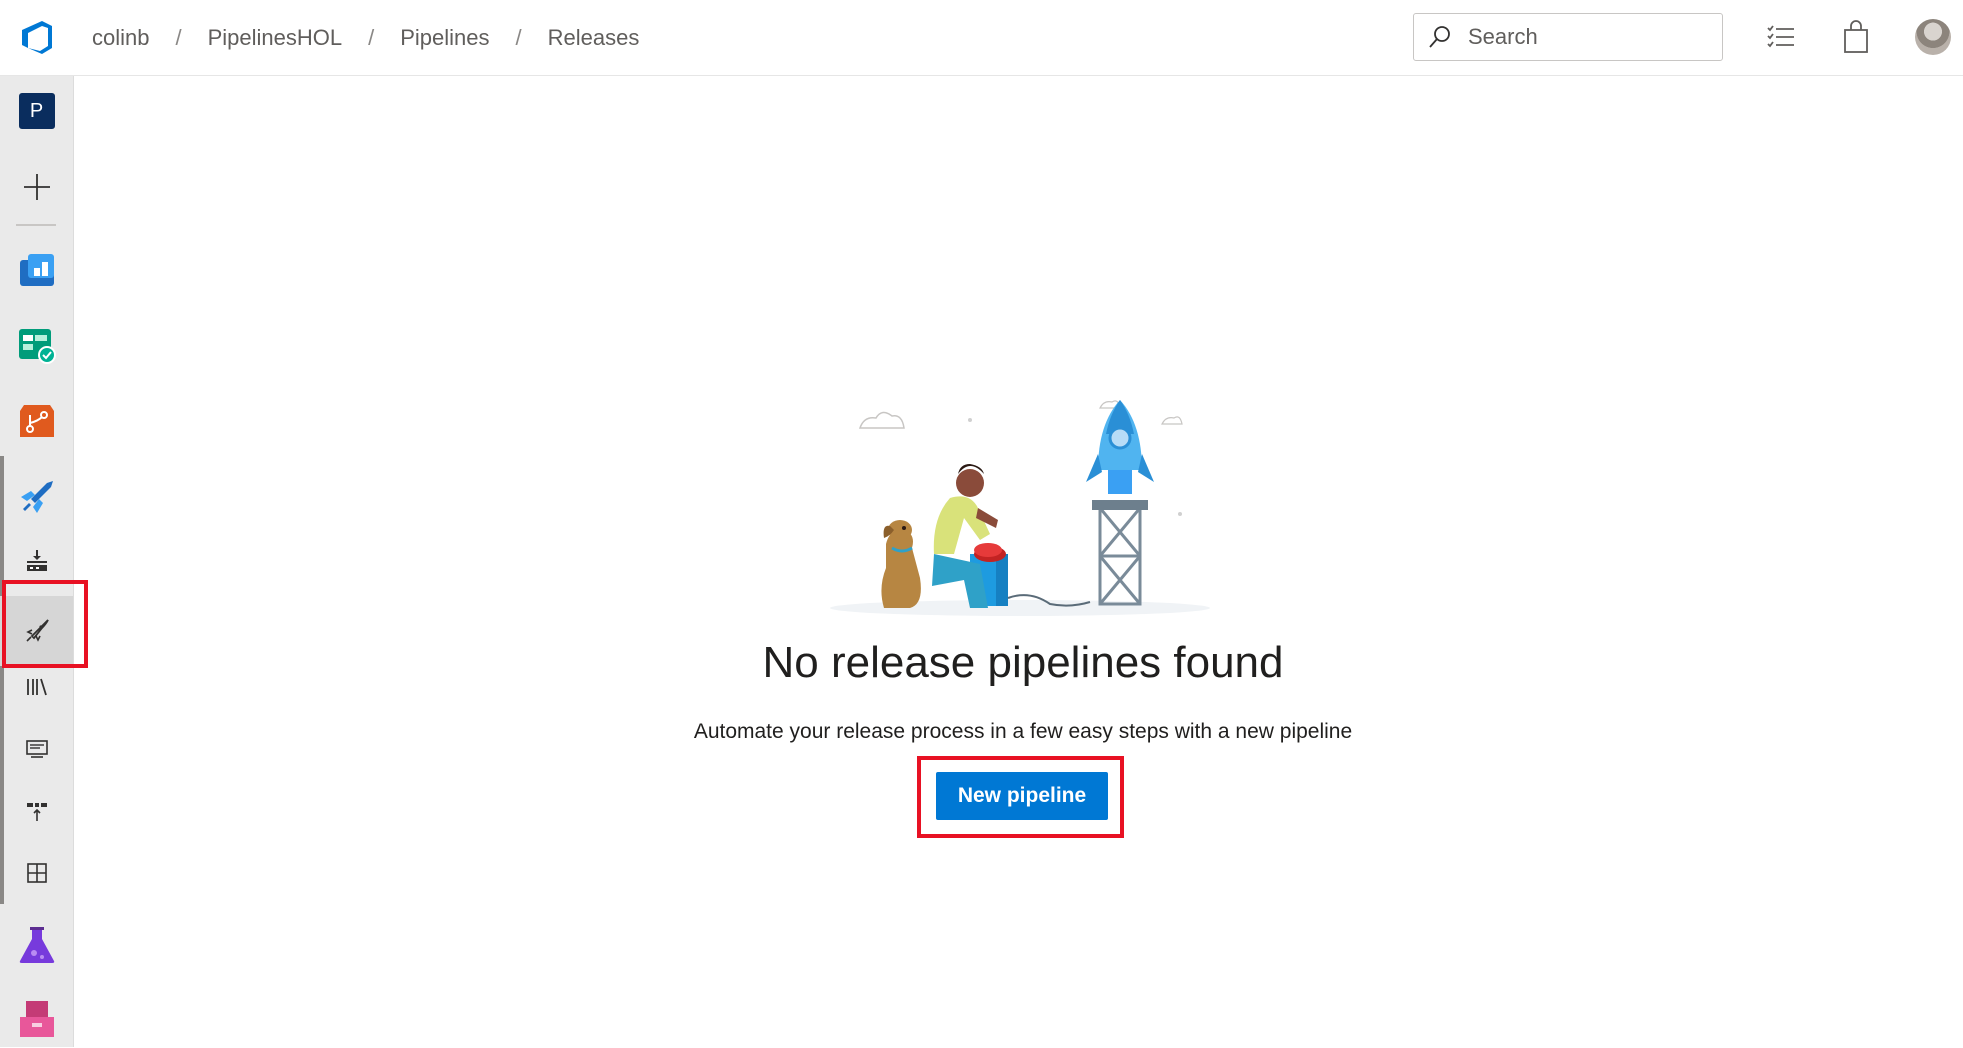 This screenshot has height=1048, width=1963. I want to click on breadcrumb-organization: colinb, so click(120, 38).